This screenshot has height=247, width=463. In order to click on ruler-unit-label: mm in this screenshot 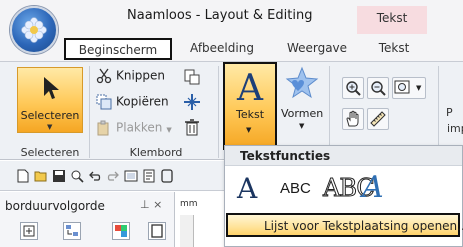, I will do `click(189, 204)`.